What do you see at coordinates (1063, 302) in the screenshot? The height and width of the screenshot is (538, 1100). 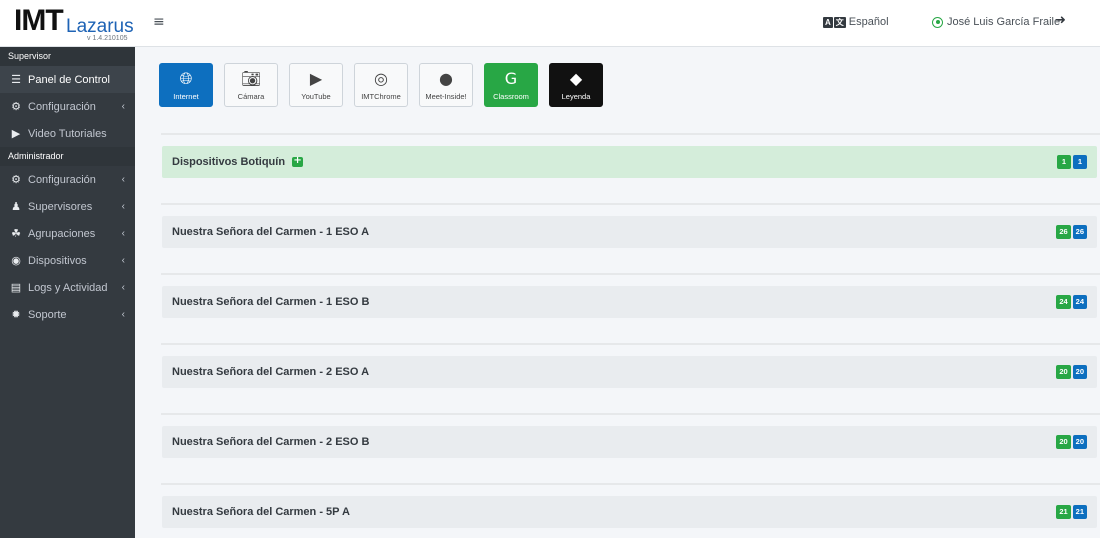 I see `online-count-badge: 24` at bounding box center [1063, 302].